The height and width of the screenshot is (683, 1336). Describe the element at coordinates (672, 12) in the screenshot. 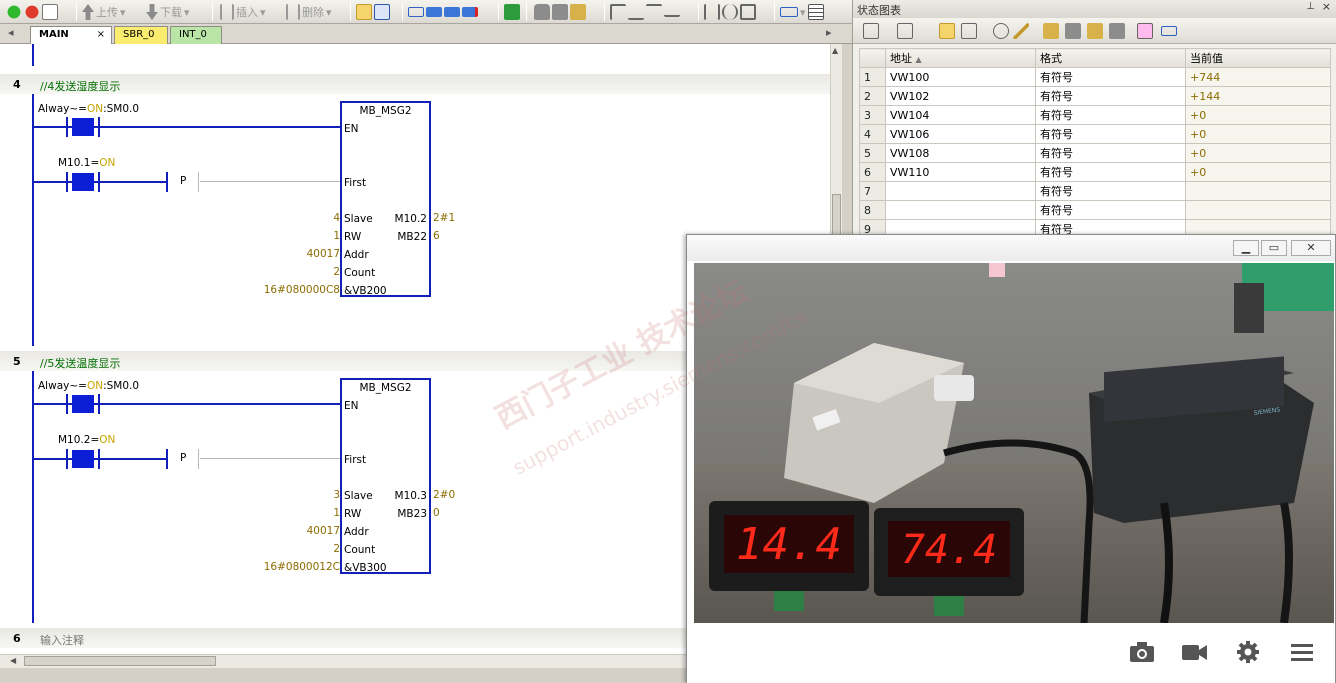

I see `line-right-icon` at that location.